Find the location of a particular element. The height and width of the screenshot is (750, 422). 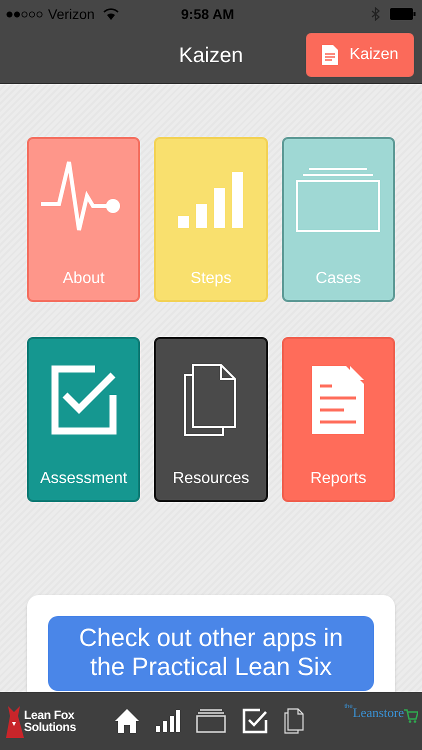

tile-button: Reports is located at coordinates (338, 419).